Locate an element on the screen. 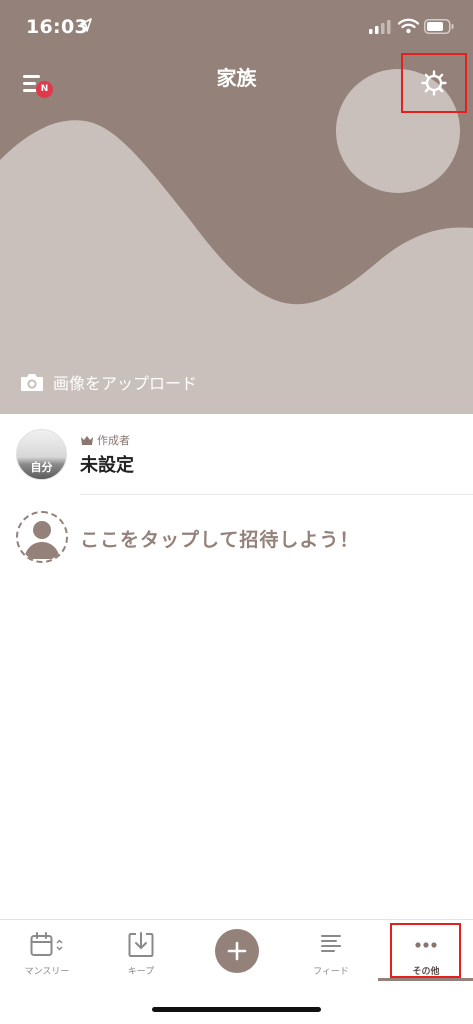 The height and width of the screenshot is (1024, 473). person-placeholder-icon is located at coordinates (42, 537).